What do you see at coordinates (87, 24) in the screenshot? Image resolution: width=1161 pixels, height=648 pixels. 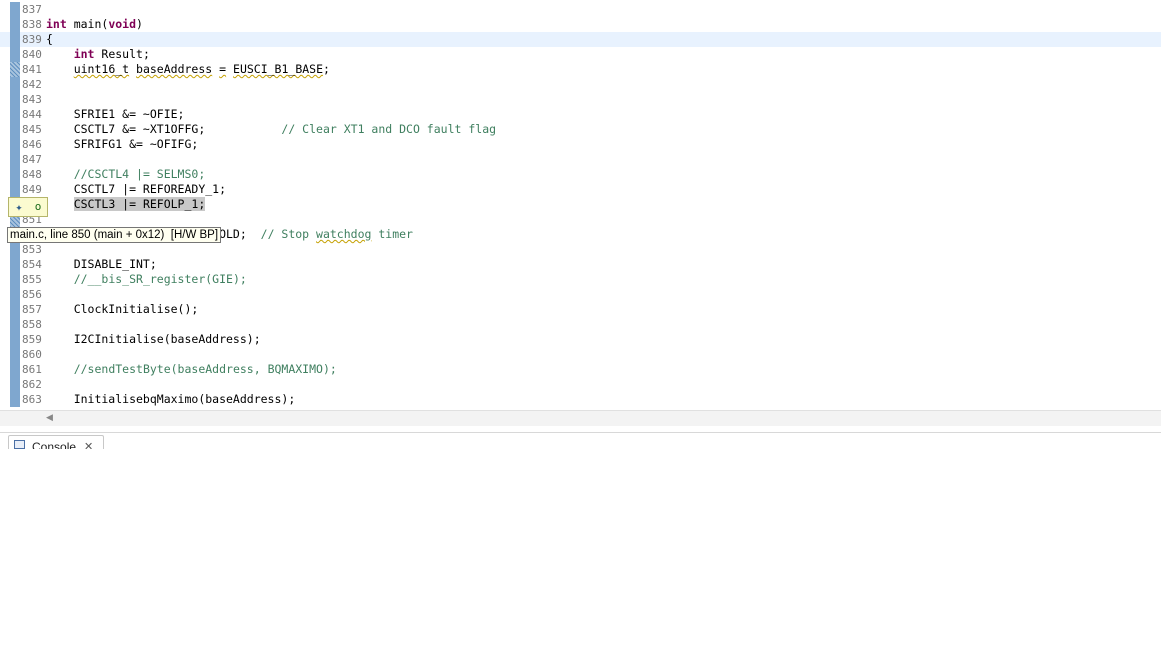 I see `code-token: main(` at bounding box center [87, 24].